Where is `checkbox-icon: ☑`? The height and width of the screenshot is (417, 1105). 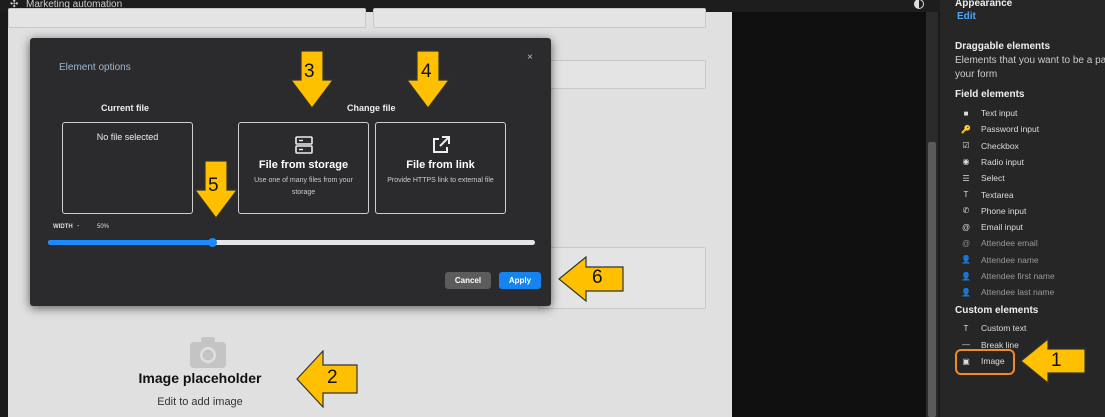 checkbox-icon: ☑ is located at coordinates (966, 146).